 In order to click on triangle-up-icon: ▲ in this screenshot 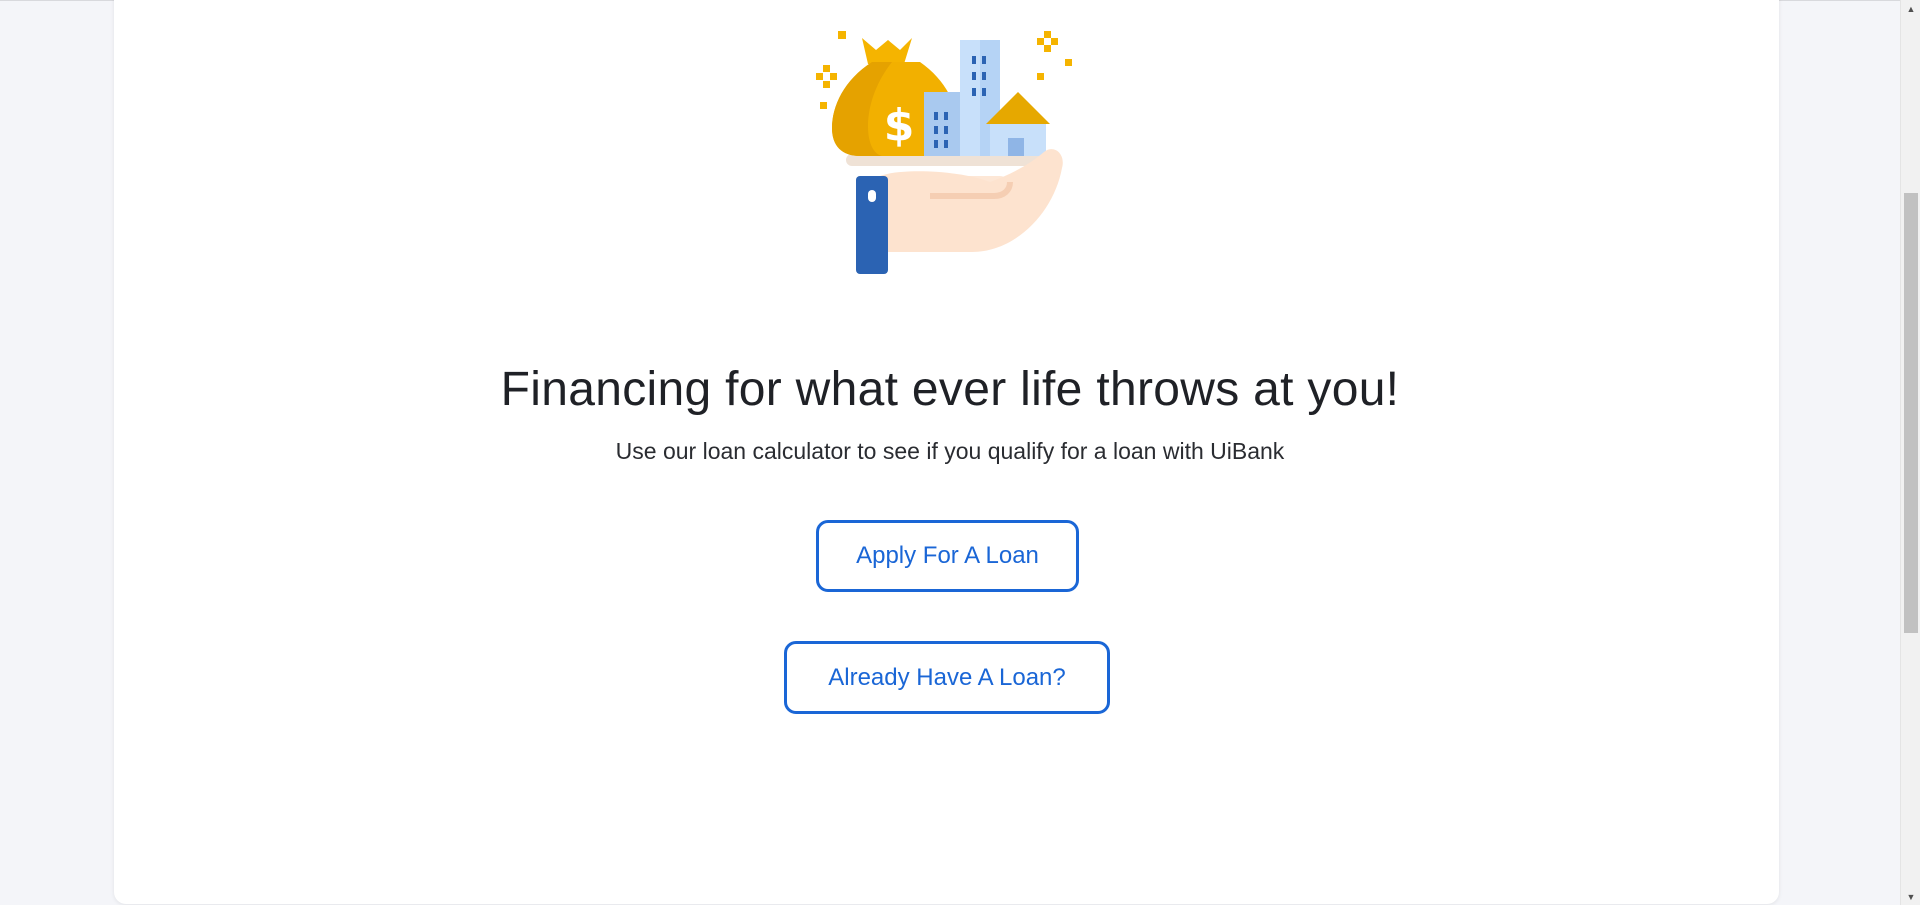, I will do `click(1910, 8)`.